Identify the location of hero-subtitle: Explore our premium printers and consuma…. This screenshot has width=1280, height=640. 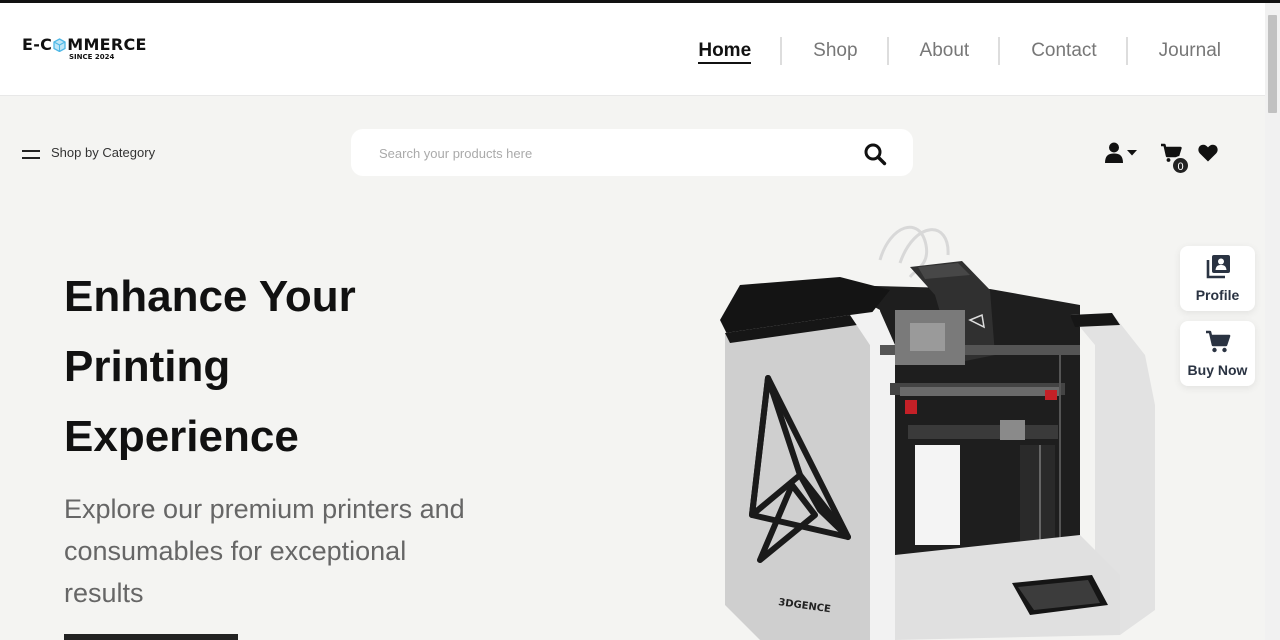
(264, 551).